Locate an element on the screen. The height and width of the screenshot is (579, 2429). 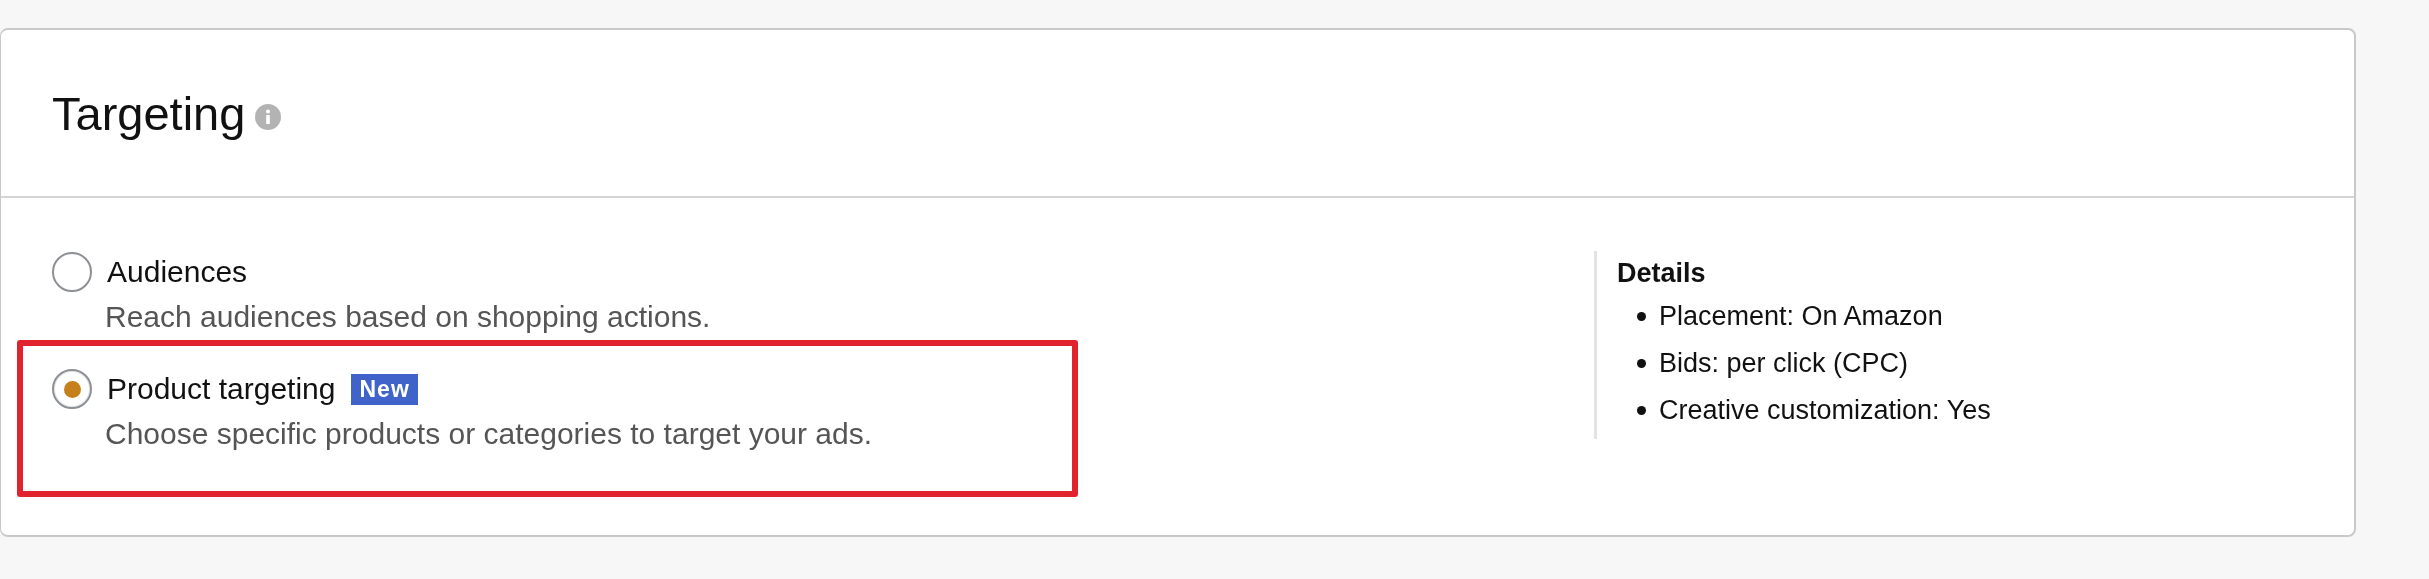
details-title: Details is located at coordinates (1662, 273).